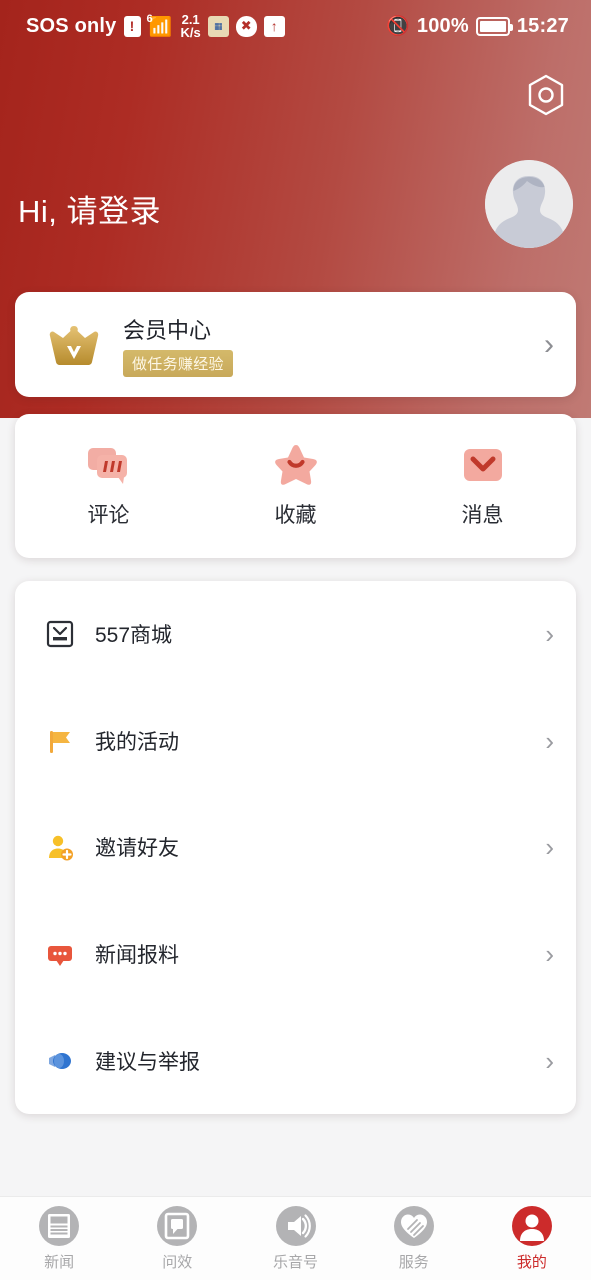  What do you see at coordinates (167, 330) in the screenshot?
I see `member-center-title: 会员中心` at bounding box center [167, 330].